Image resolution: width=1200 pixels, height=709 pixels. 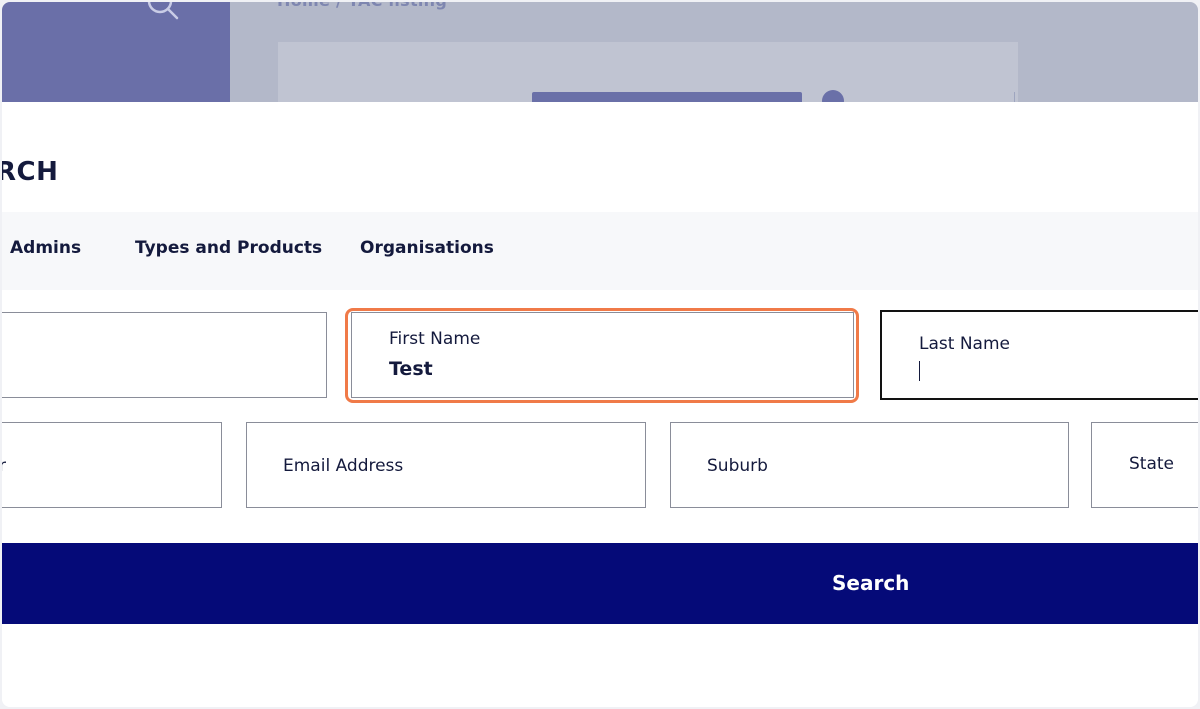 I want to click on search-button-label: Search, so click(x=871, y=583).